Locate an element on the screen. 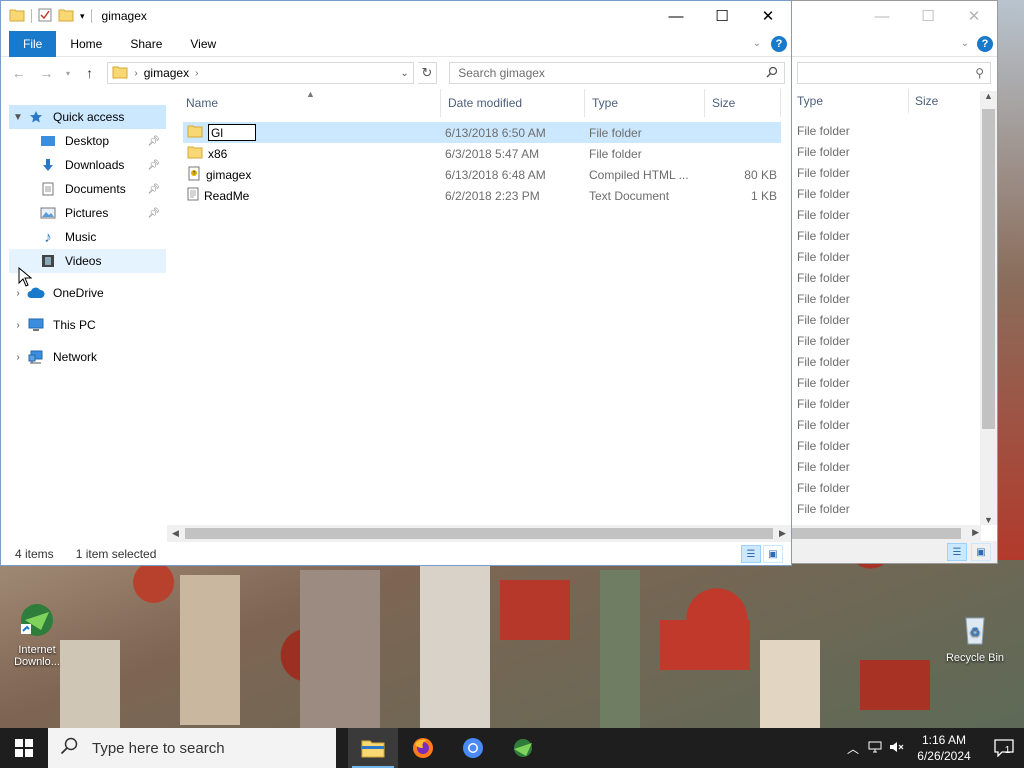 The image size is (1024, 768). recent-locations-icon: ▾ is located at coordinates (68, 73).